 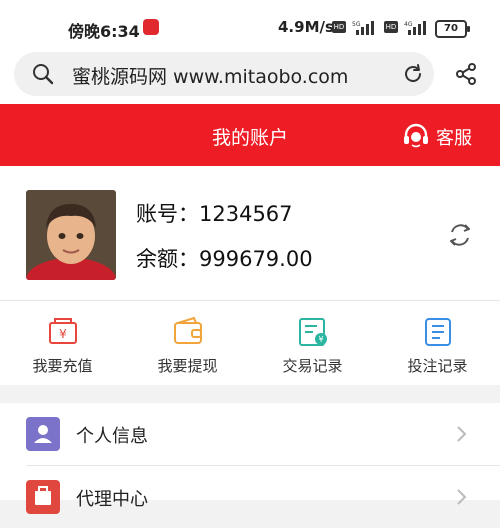 I want to click on transaction-record-label: 交易记录, so click(x=312, y=366).